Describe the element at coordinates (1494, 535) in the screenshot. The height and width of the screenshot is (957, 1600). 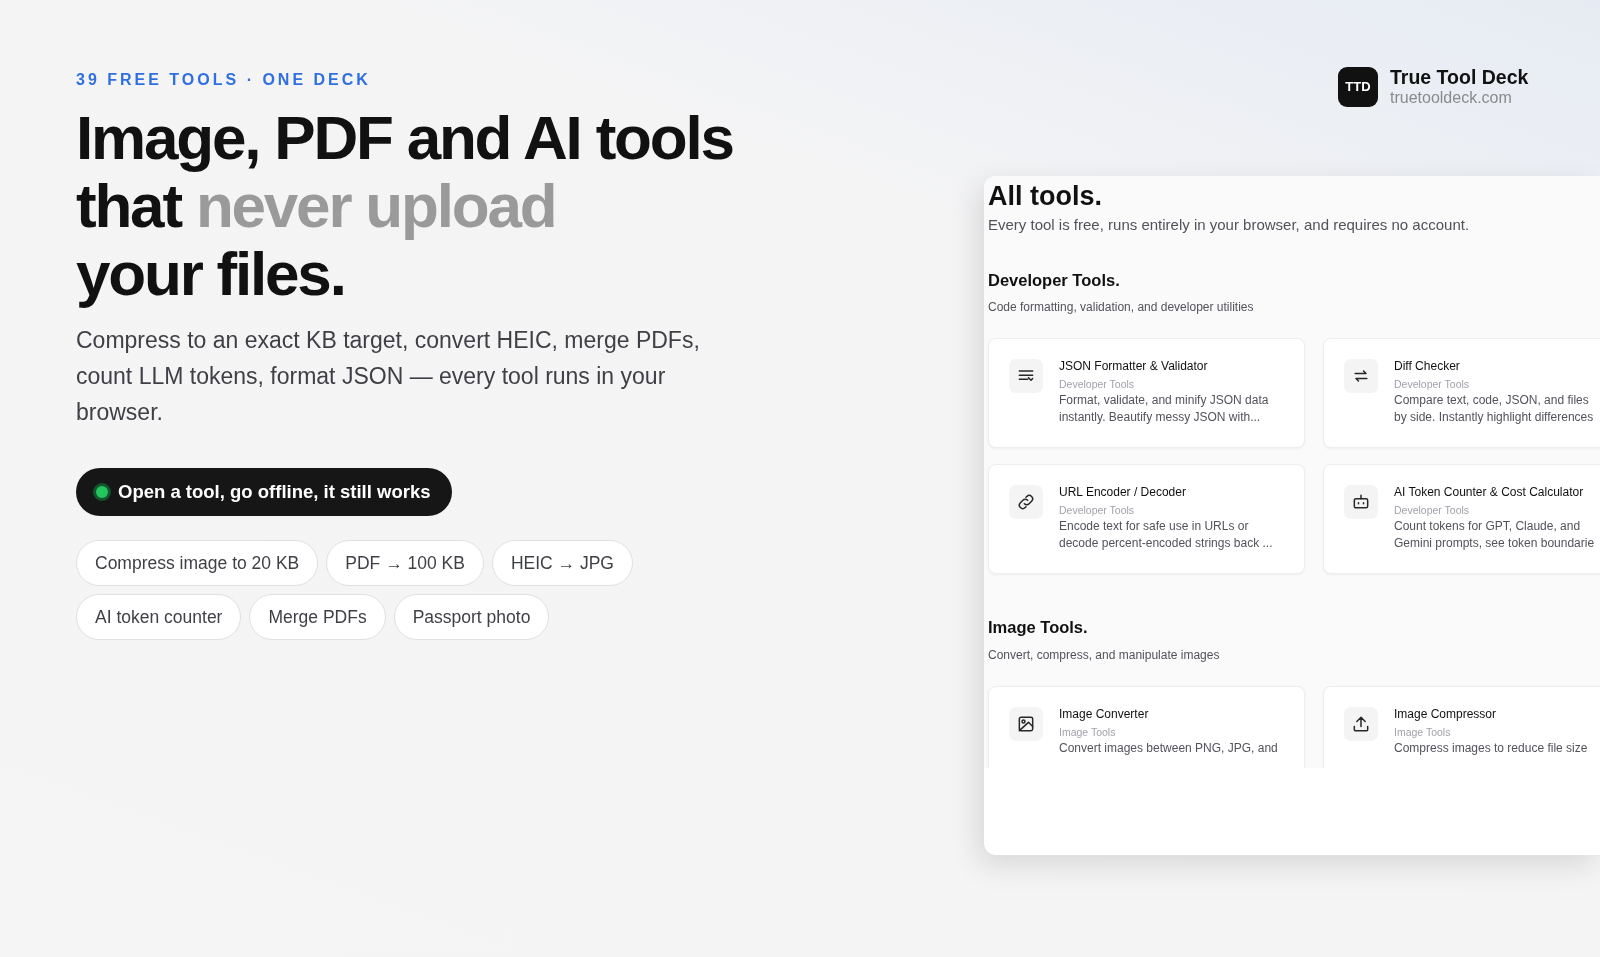
I see `tool-description: Count tokens for GPT, Claude, and Gemini prompts, see token boundarie` at that location.